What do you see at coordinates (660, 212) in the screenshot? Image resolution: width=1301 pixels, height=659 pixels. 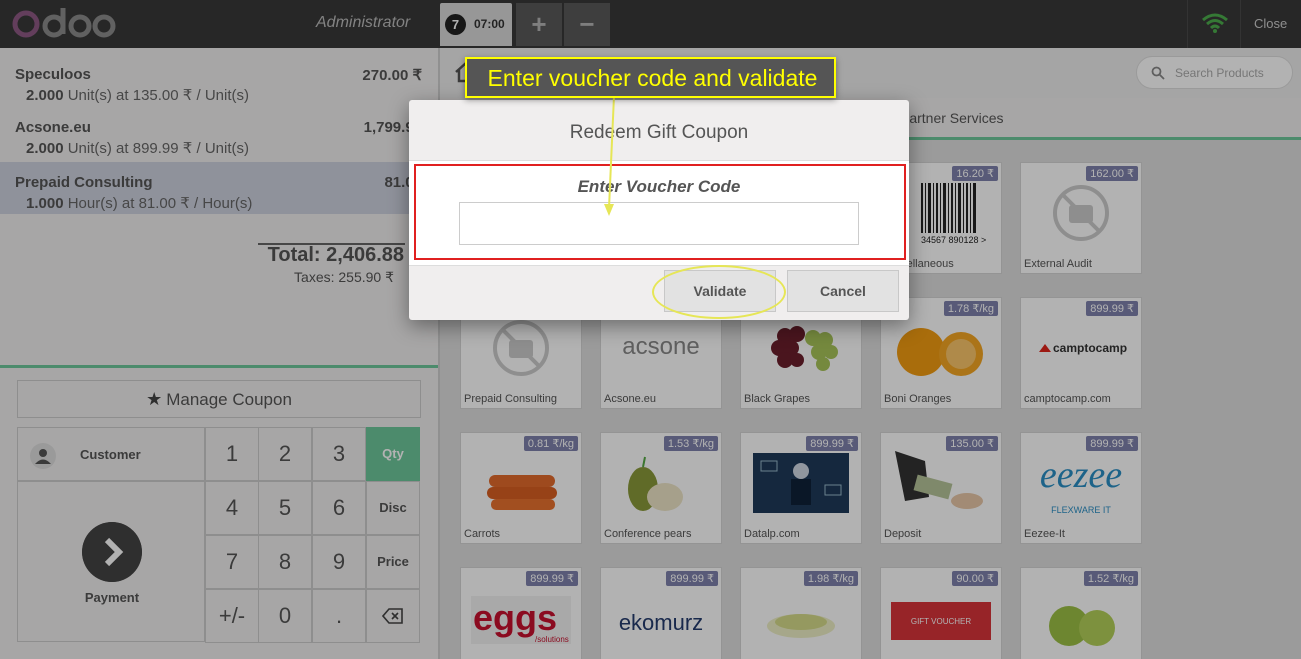 I see `highlight-box` at bounding box center [660, 212].